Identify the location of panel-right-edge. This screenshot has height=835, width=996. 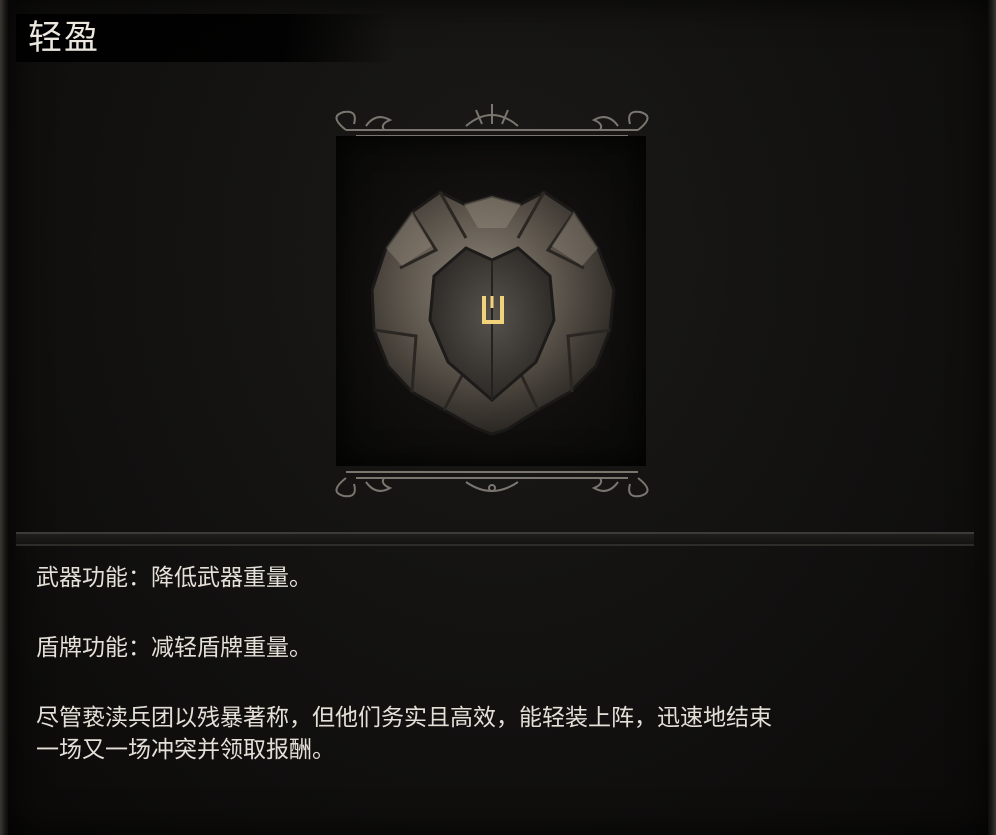
(992, 417).